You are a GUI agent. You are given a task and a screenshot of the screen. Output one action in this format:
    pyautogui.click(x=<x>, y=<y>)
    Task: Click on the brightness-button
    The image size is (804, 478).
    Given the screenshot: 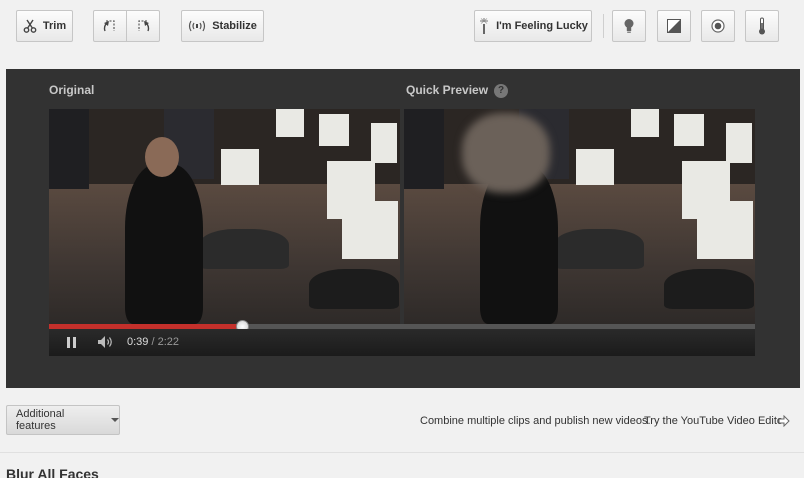 What is the action you would take?
    pyautogui.click(x=629, y=26)
    